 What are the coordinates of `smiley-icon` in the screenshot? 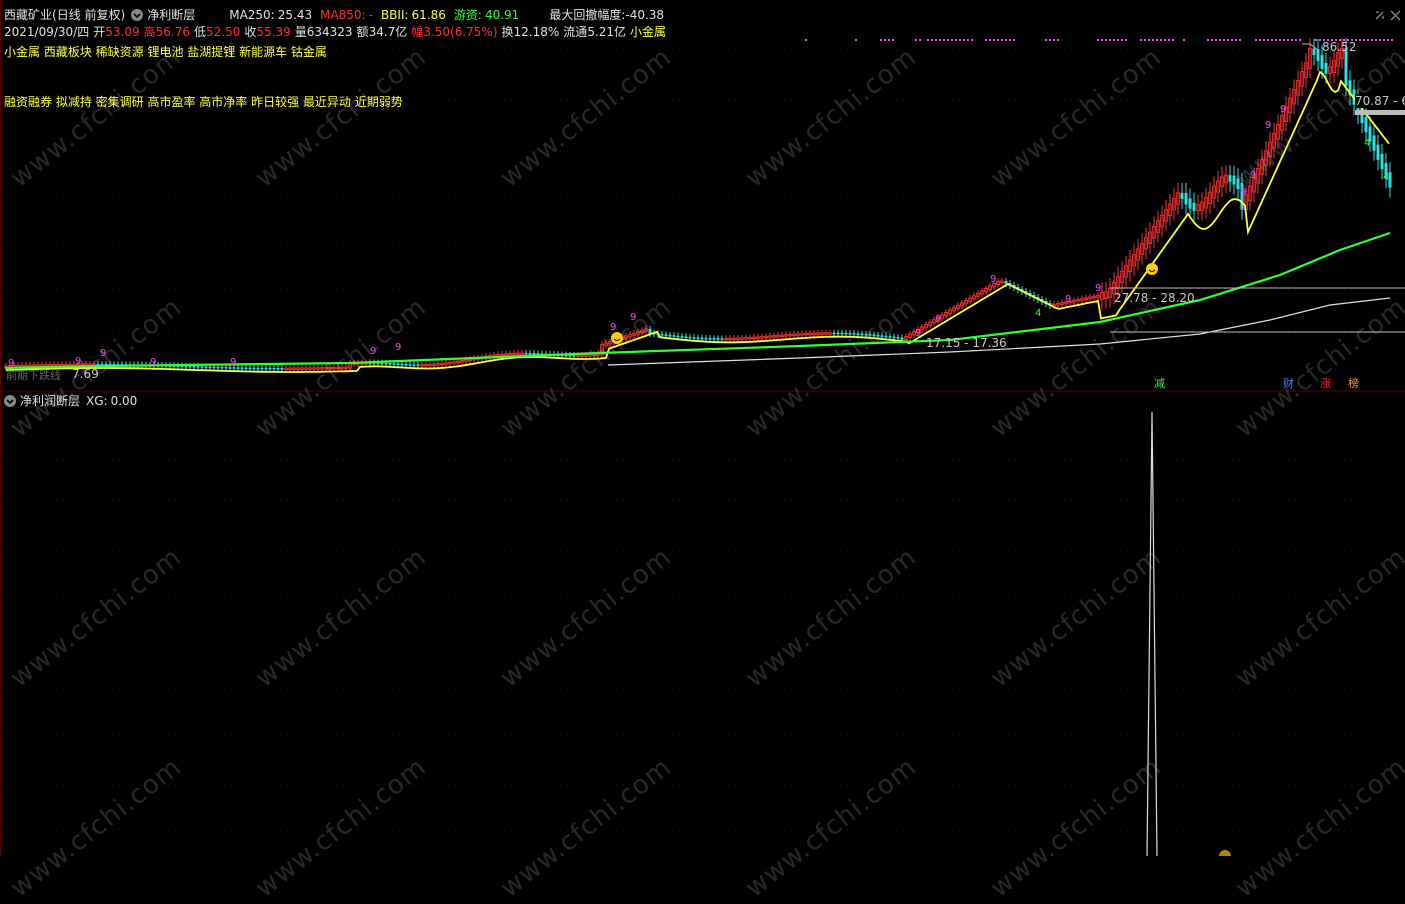 It's located at (617, 338).